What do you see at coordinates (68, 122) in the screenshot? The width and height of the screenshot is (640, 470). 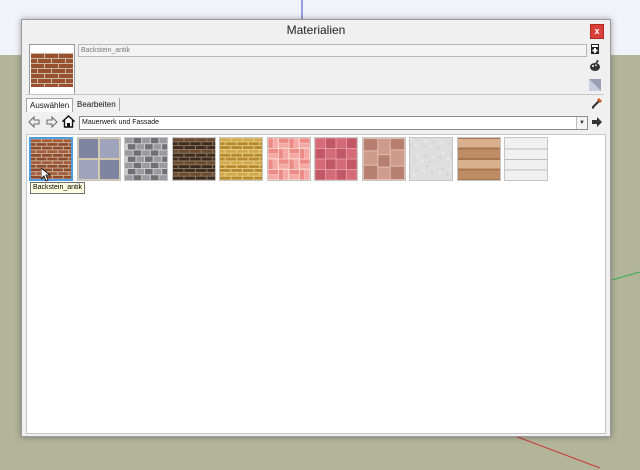 I see `home-icon` at bounding box center [68, 122].